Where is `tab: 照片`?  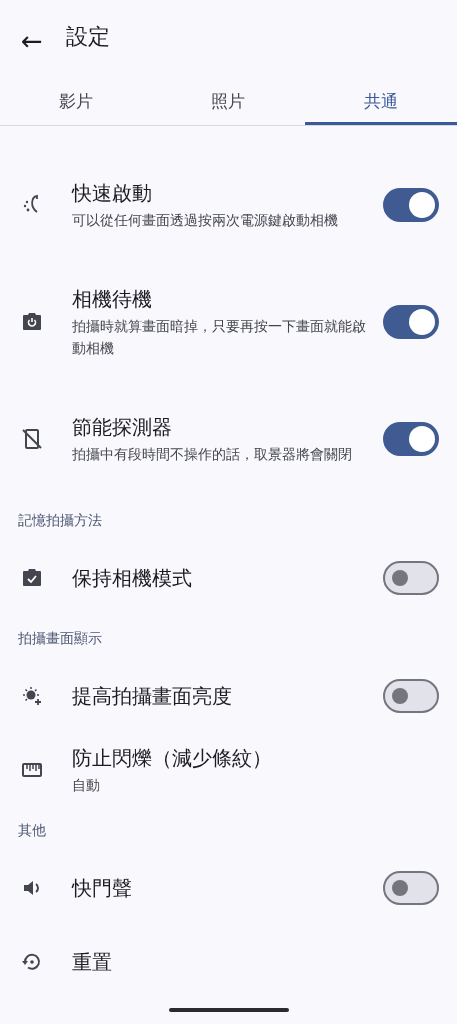
tab: 照片 is located at coordinates (228, 103).